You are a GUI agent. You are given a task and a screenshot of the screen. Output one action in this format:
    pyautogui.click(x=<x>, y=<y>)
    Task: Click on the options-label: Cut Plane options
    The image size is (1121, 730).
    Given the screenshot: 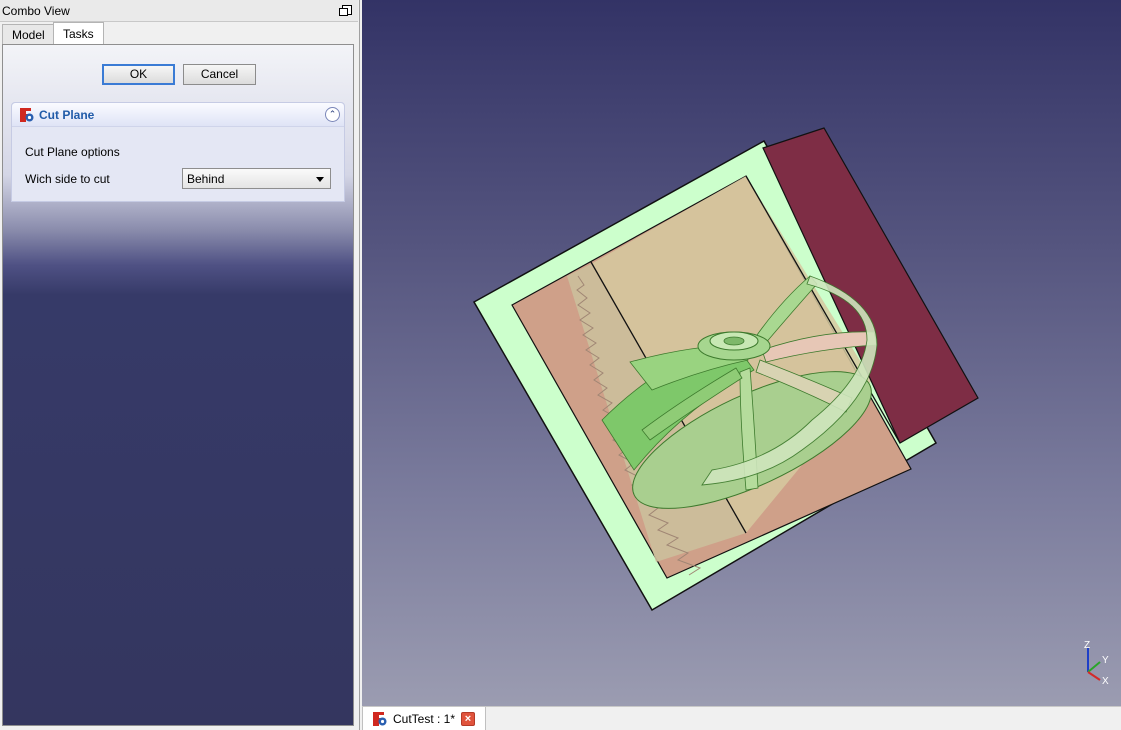 What is the action you would take?
    pyautogui.click(x=72, y=152)
    